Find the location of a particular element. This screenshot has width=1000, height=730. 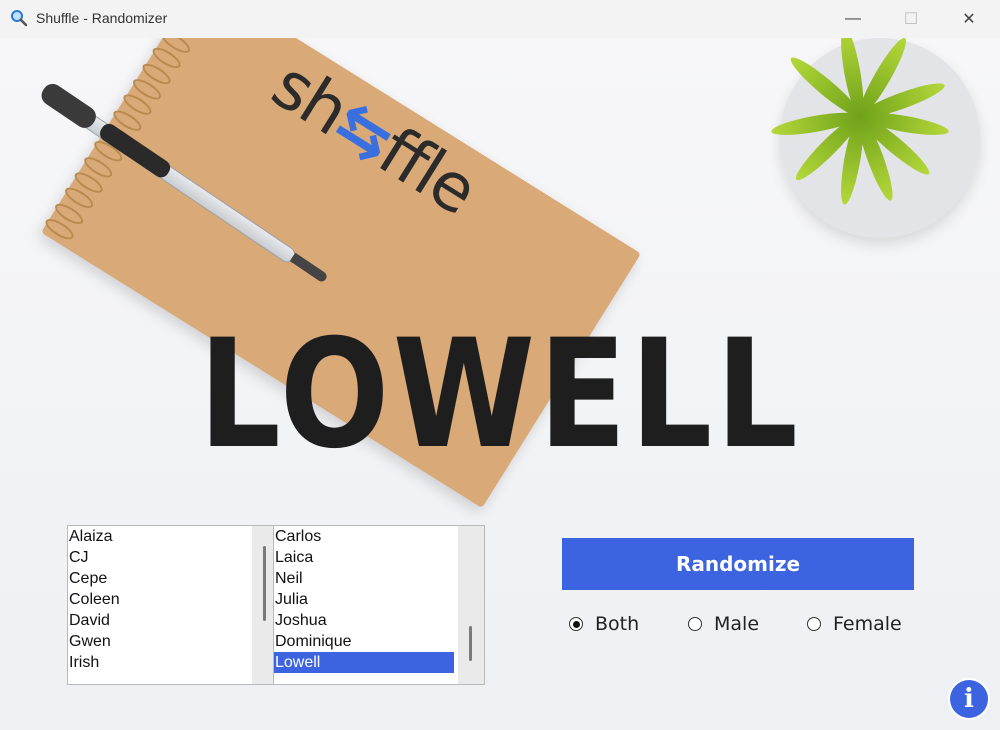

radio-both: Both is located at coordinates (604, 624).